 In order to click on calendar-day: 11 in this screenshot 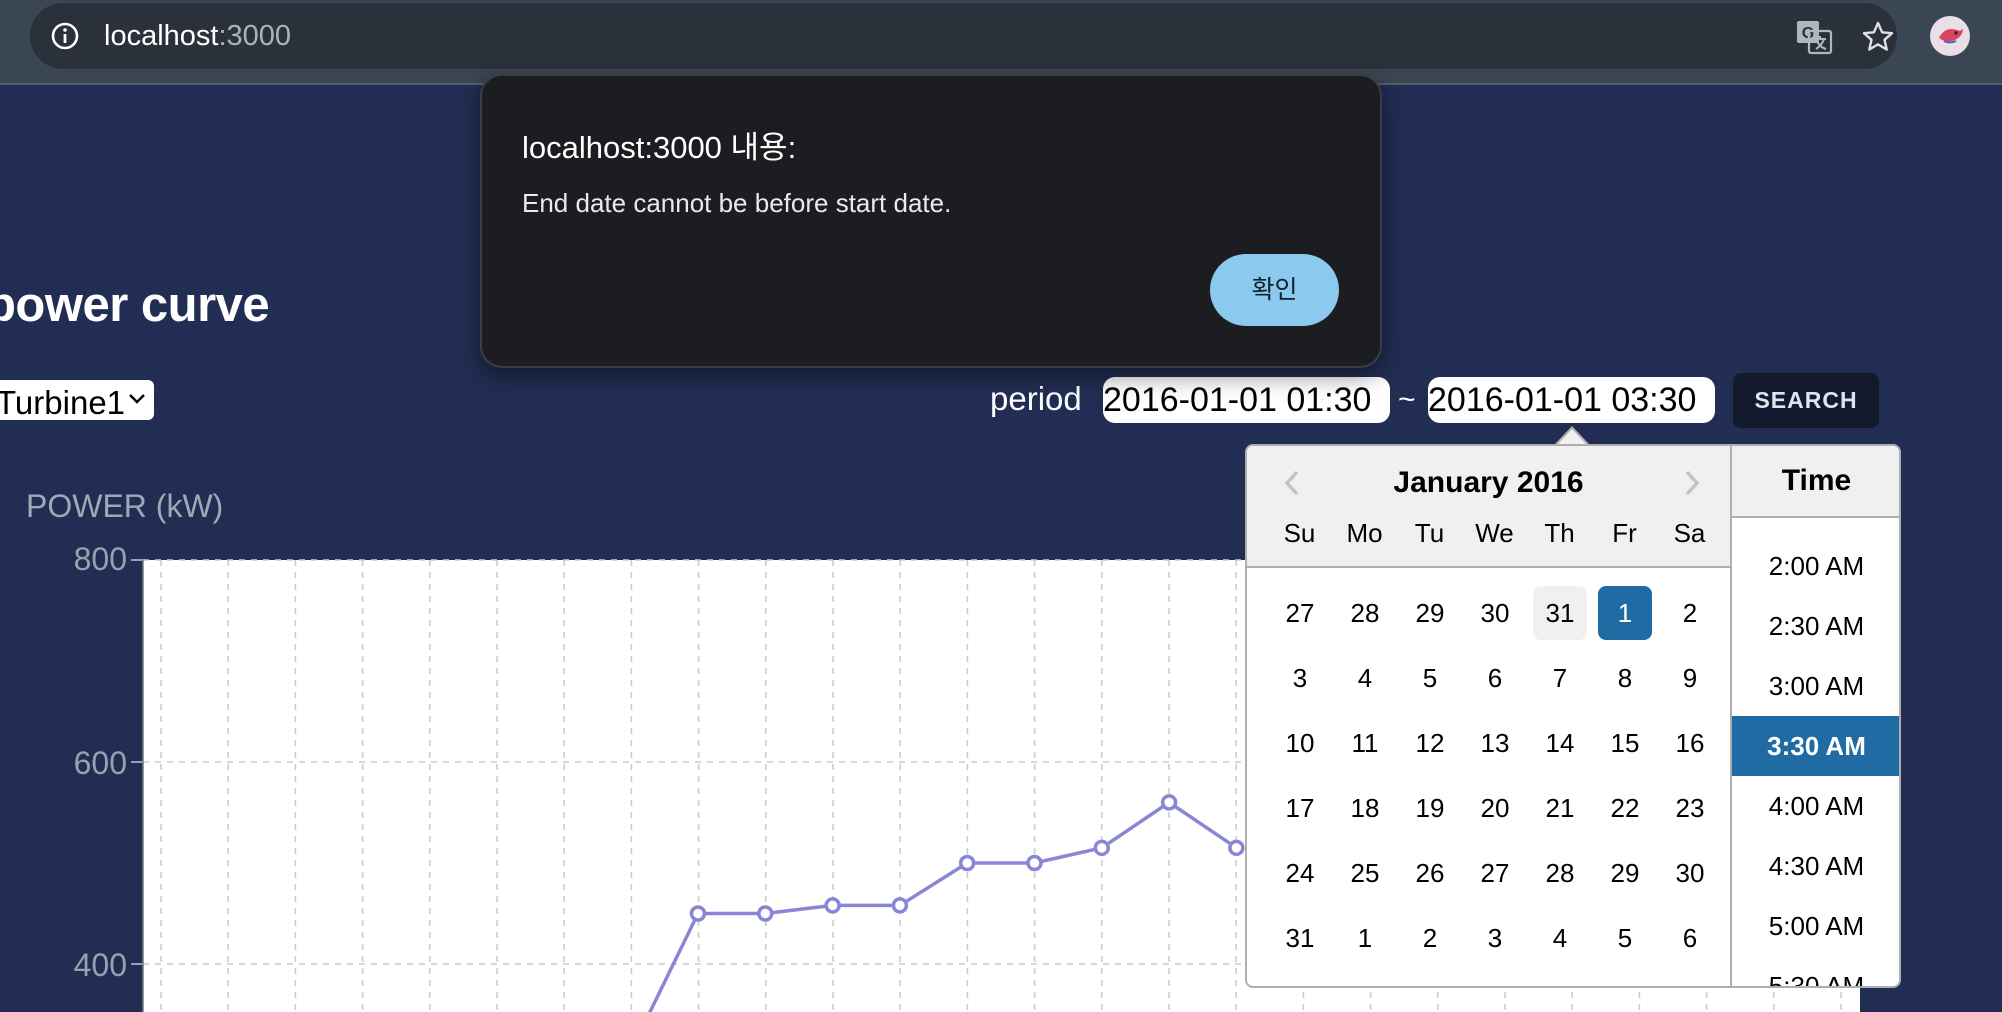, I will do `click(1365, 743)`.